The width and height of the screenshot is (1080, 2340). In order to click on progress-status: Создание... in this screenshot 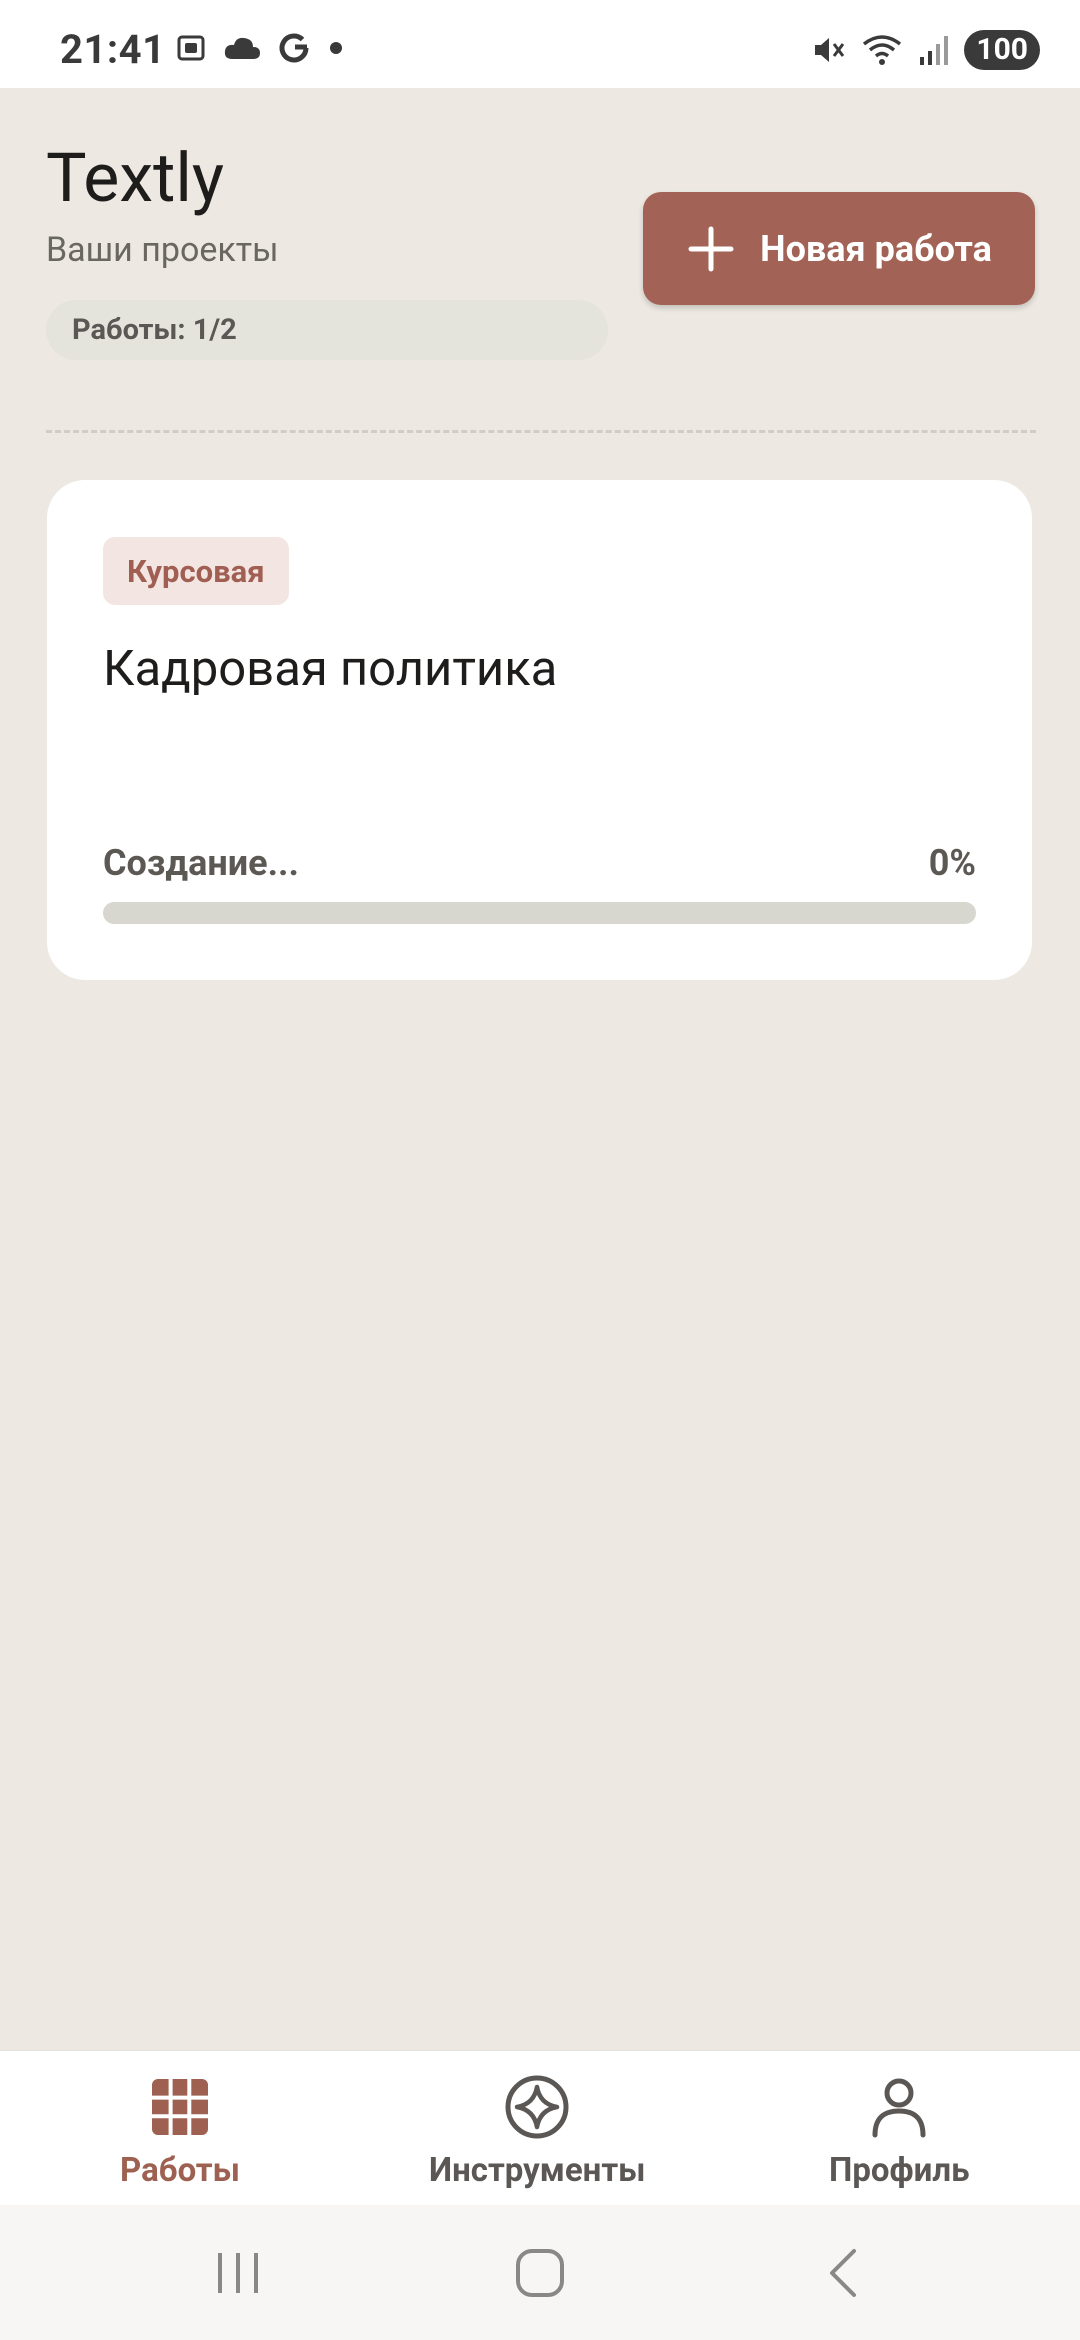, I will do `click(201, 863)`.